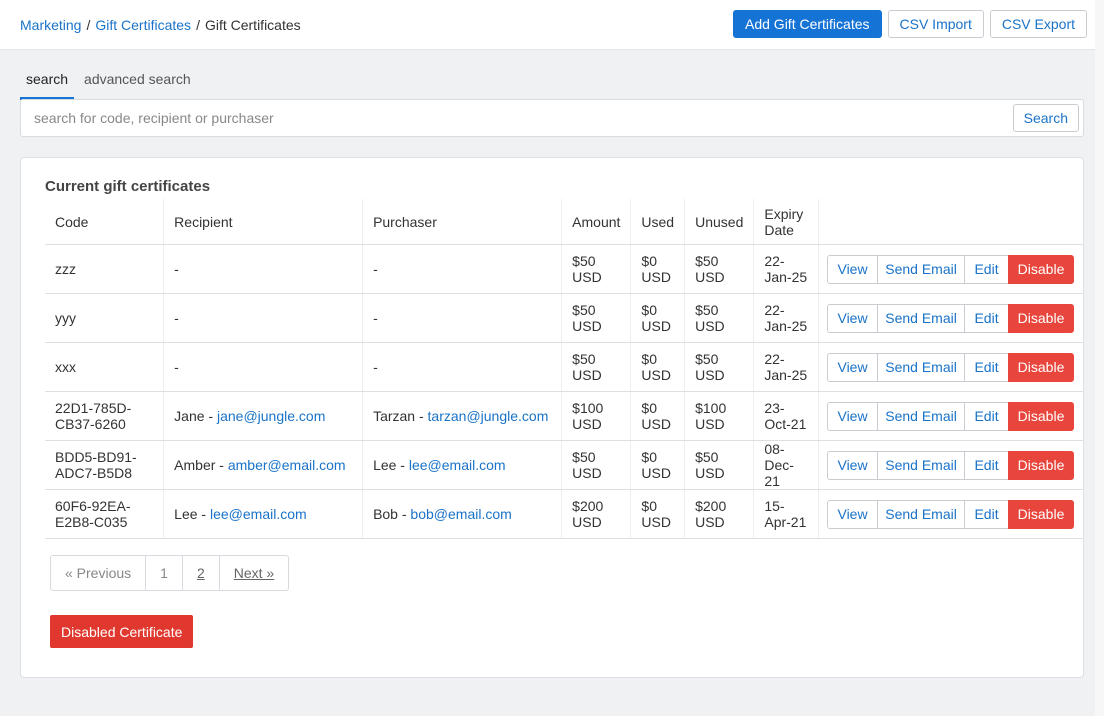  I want to click on purchaser-email-link: bob@email.com, so click(460, 514).